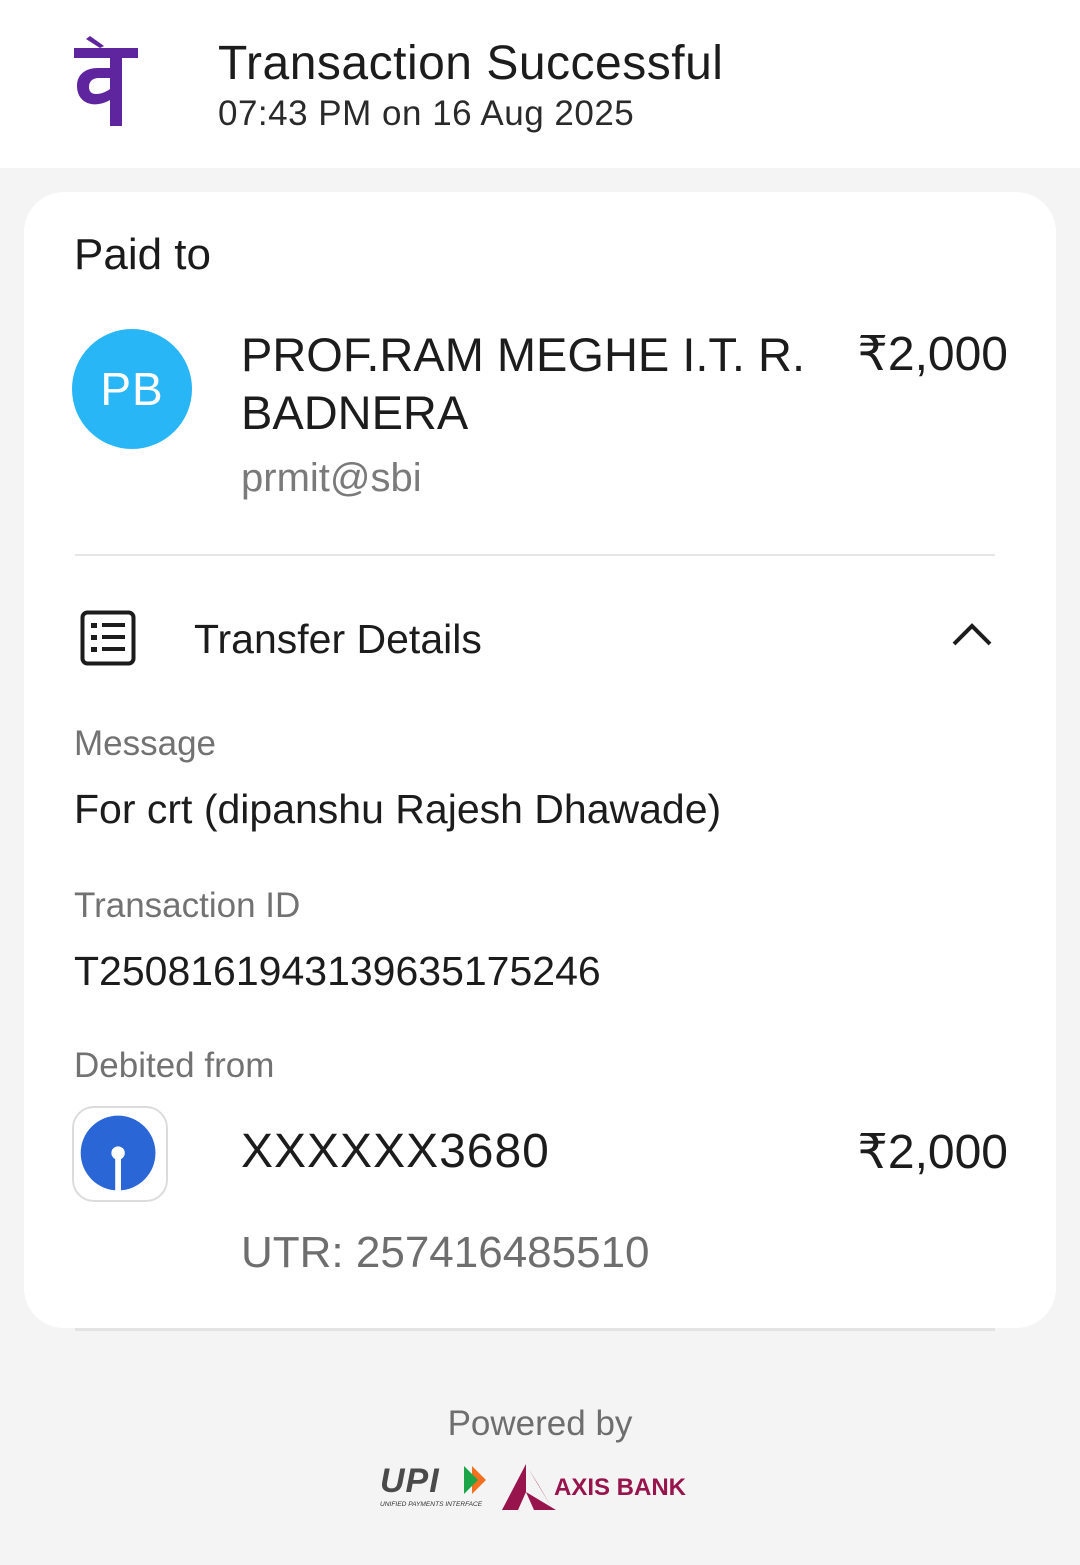 This screenshot has width=1080, height=1565. What do you see at coordinates (174, 1065) in the screenshot?
I see `debited-from-label: Debited from` at bounding box center [174, 1065].